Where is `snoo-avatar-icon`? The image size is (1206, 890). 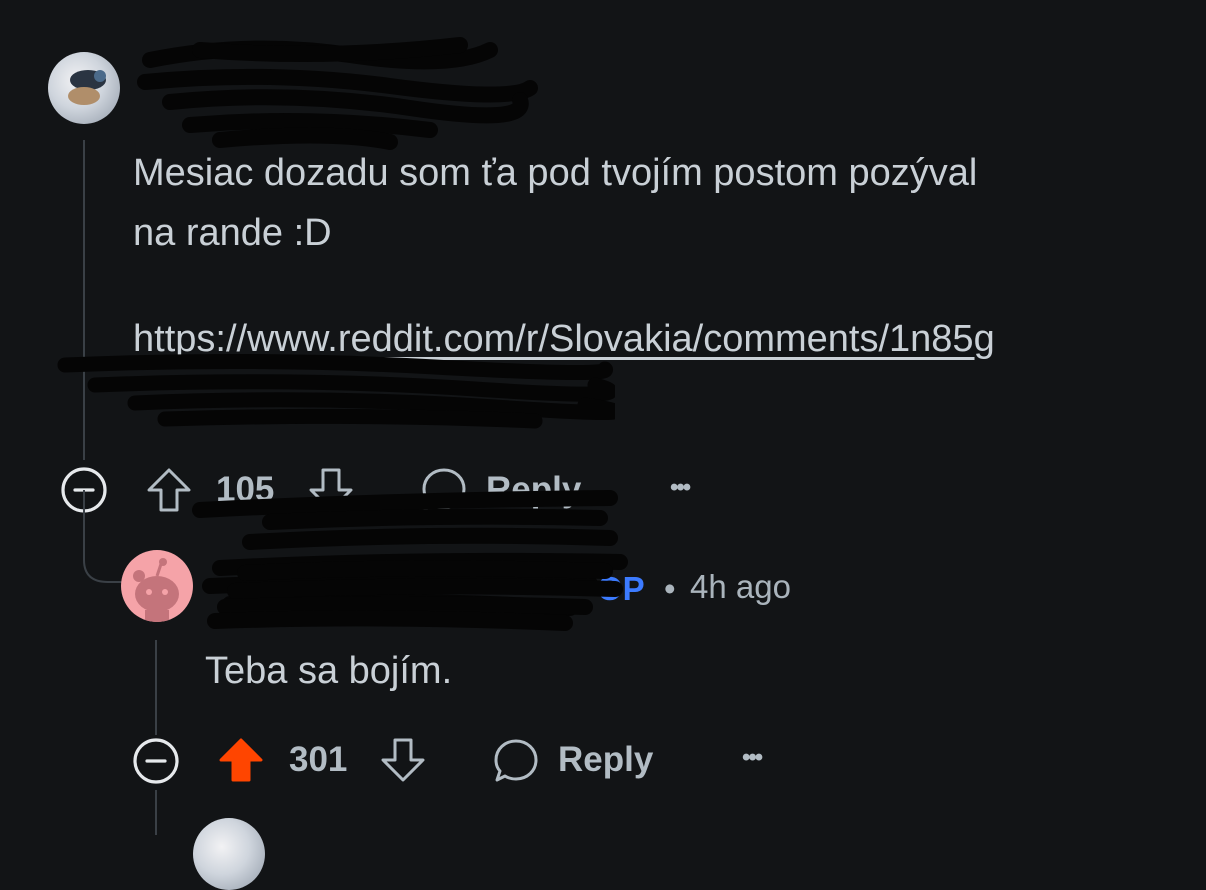
snoo-avatar-icon is located at coordinates (156, 590).